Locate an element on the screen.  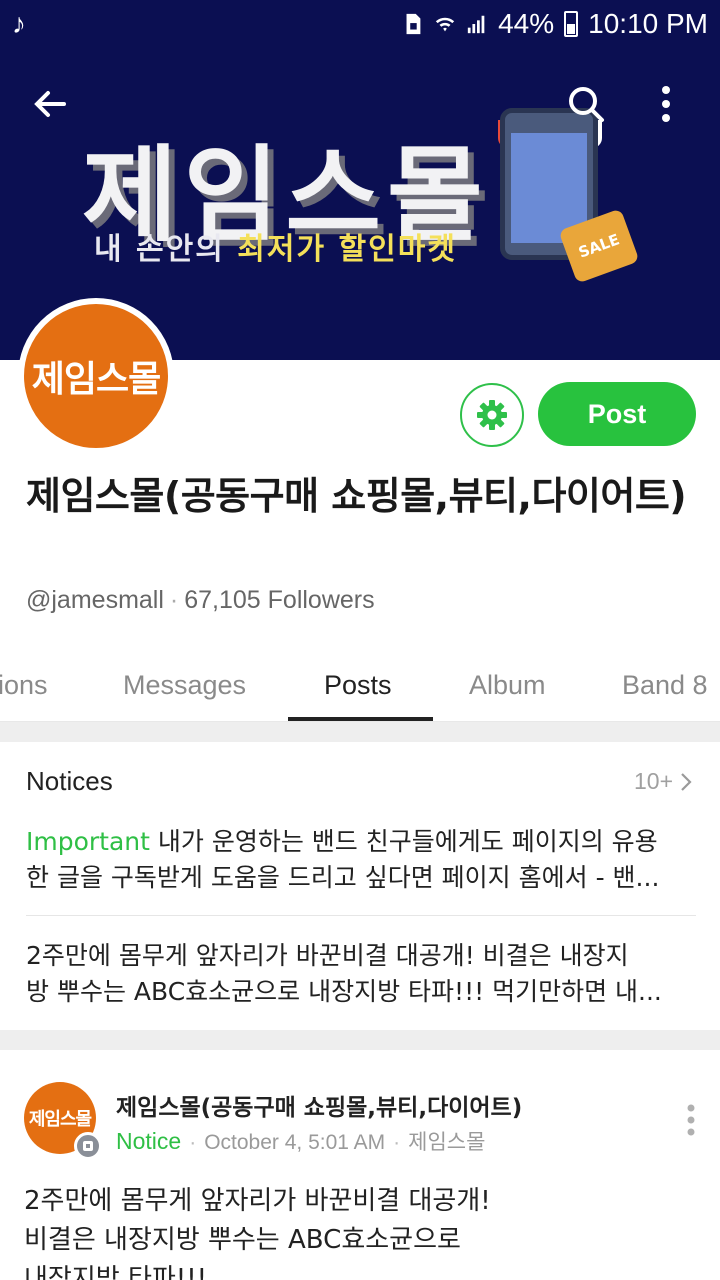
post-source: 제임스몰 is located at coordinates (447, 1142).